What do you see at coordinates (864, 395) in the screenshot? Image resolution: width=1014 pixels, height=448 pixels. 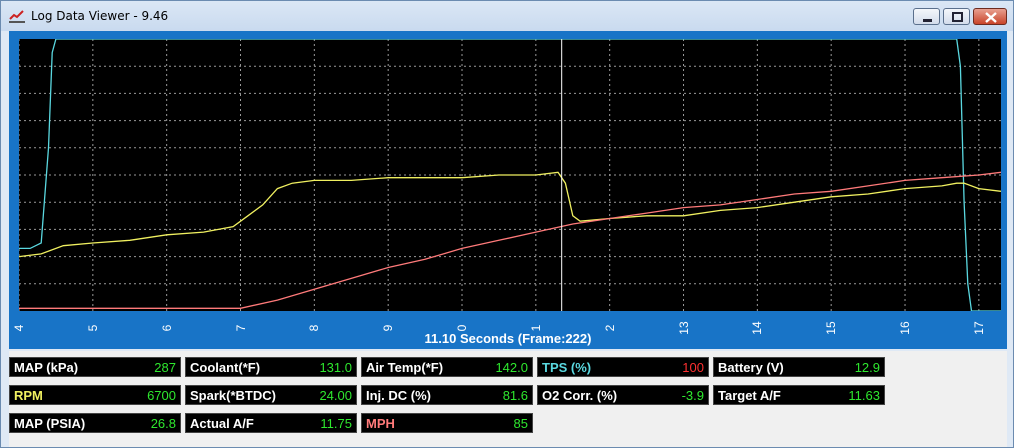 I see `readout-value: 11.63` at bounding box center [864, 395].